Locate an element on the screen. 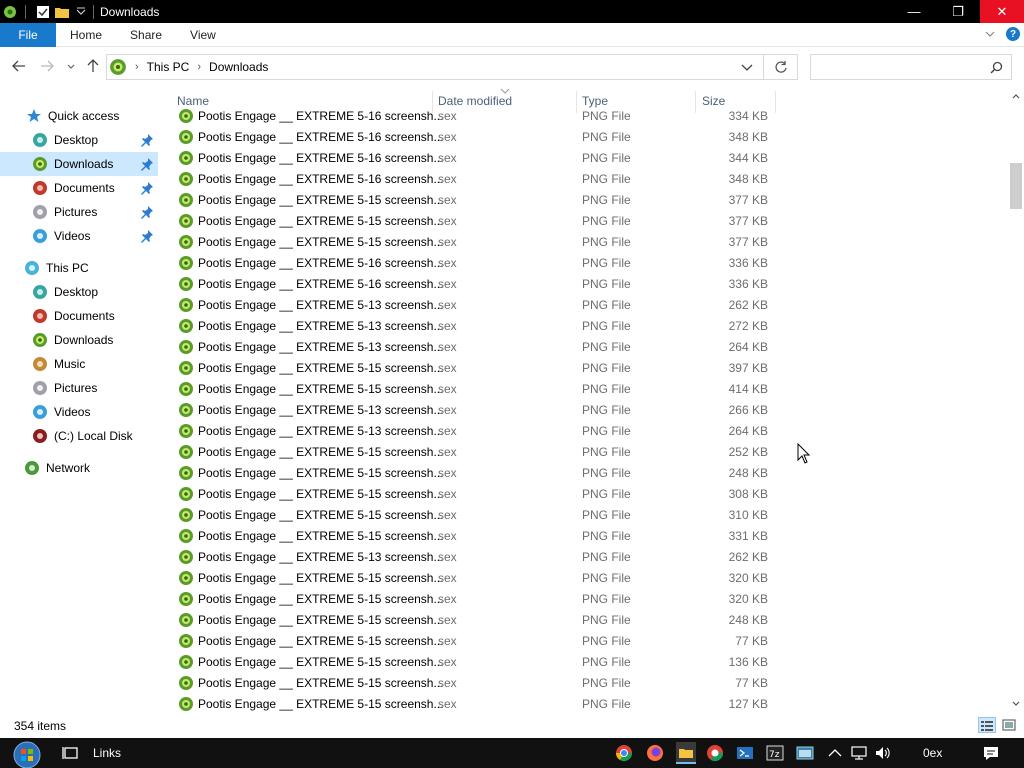 The height and width of the screenshot is (768, 1024). task-view-icon is located at coordinates (71, 753).